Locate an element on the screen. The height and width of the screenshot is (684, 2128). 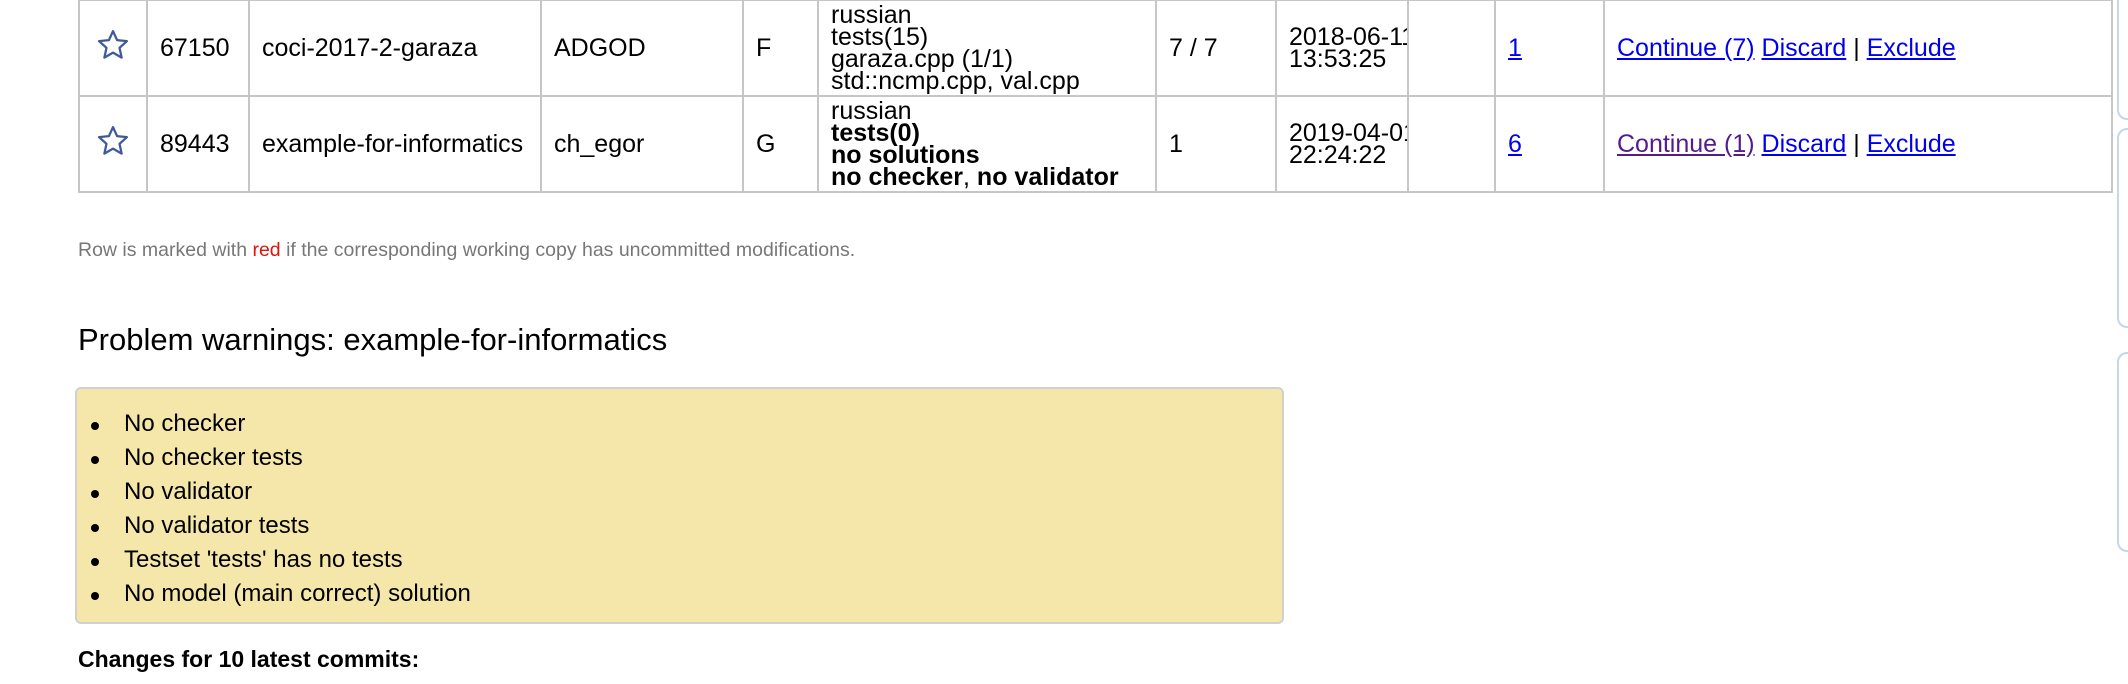
warning-text: No checker is located at coordinates (185, 423).